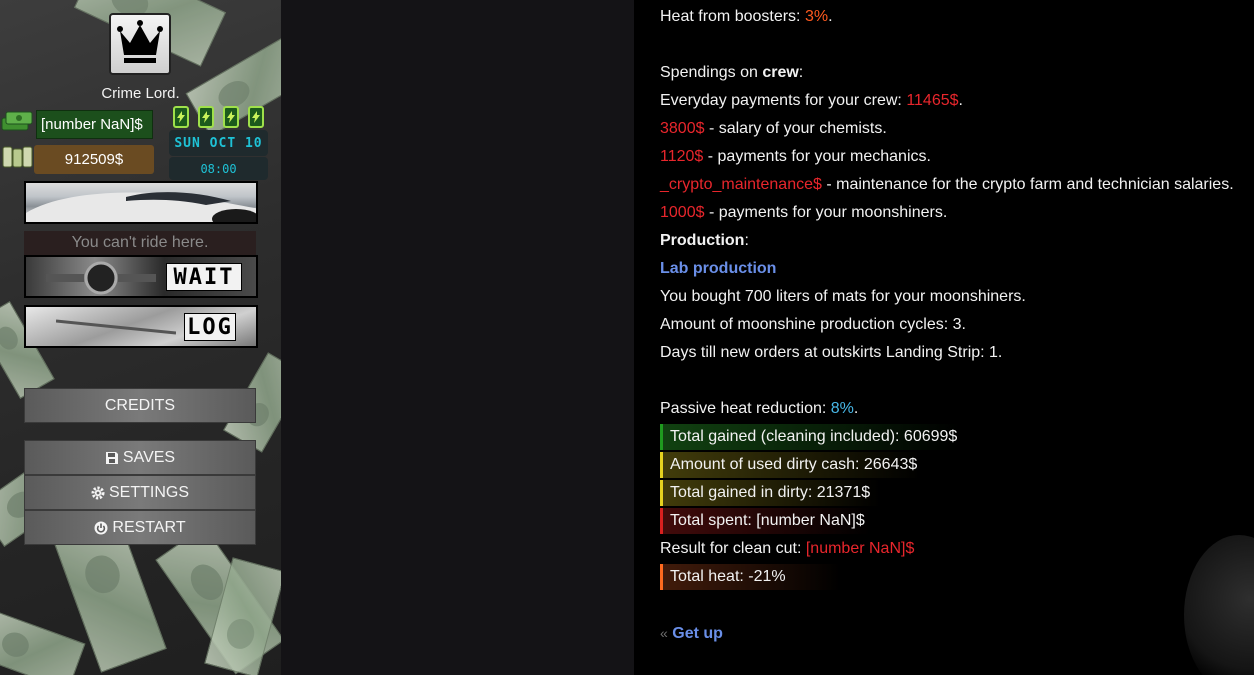 The image size is (1254, 675). What do you see at coordinates (101, 278) in the screenshot?
I see `watch-icon` at bounding box center [101, 278].